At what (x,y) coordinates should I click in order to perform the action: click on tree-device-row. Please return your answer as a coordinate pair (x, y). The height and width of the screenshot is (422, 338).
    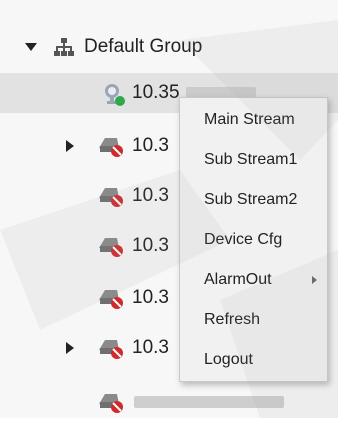
    Looking at the image, I should click on (169, 402).